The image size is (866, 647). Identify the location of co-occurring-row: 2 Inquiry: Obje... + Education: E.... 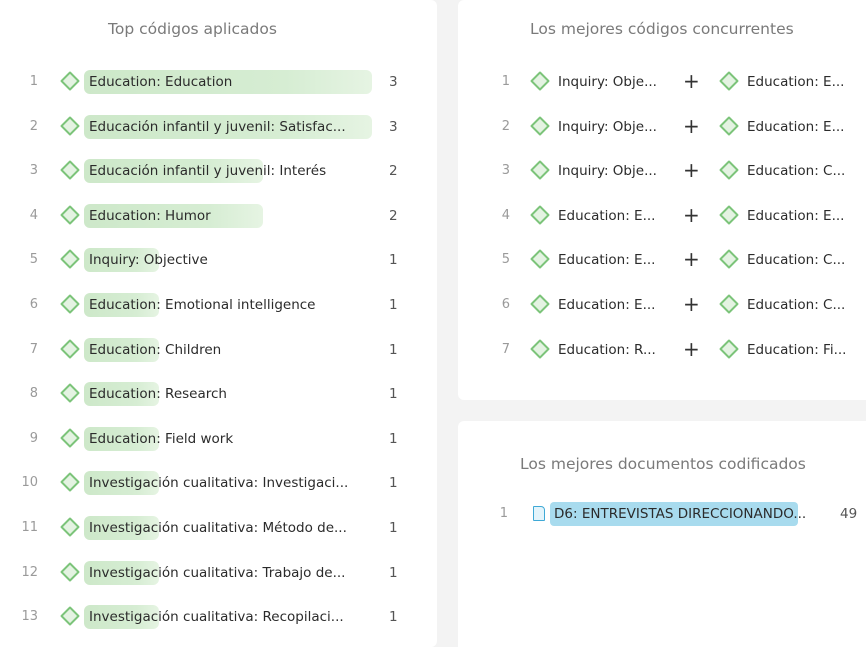
(662, 127).